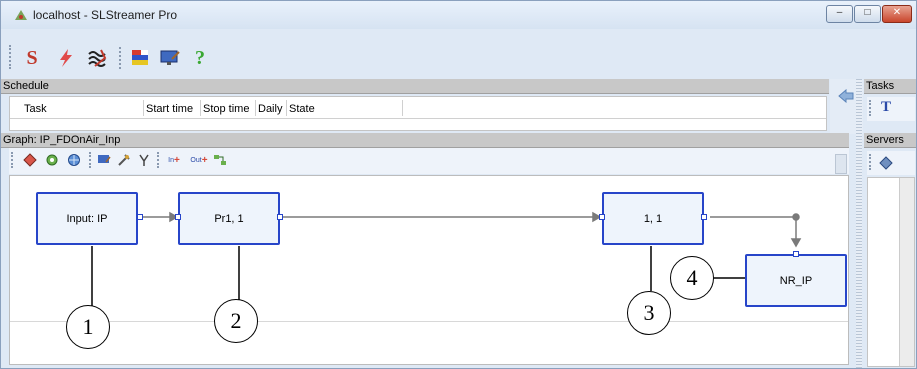 The height and width of the screenshot is (369, 917). I want to click on node-pr1: Pr1, 1, so click(229, 218).